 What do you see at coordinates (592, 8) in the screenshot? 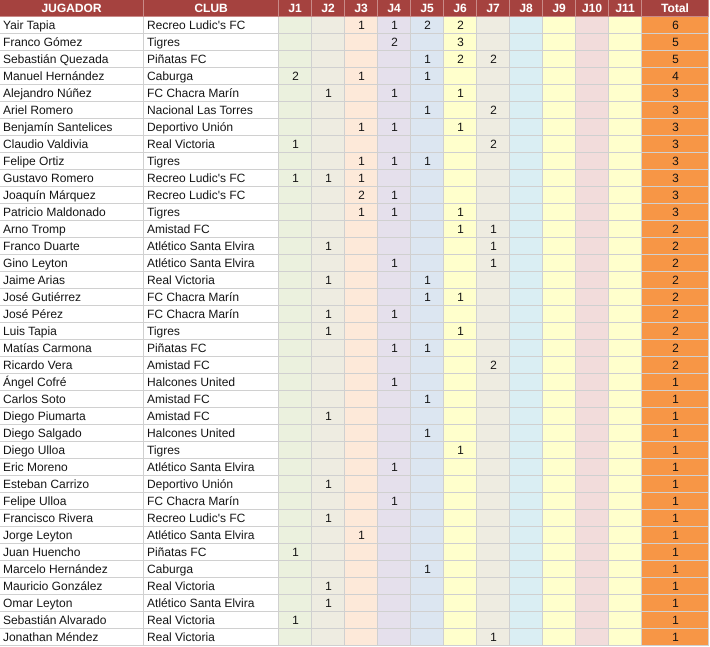
I see `column-header: J10` at bounding box center [592, 8].